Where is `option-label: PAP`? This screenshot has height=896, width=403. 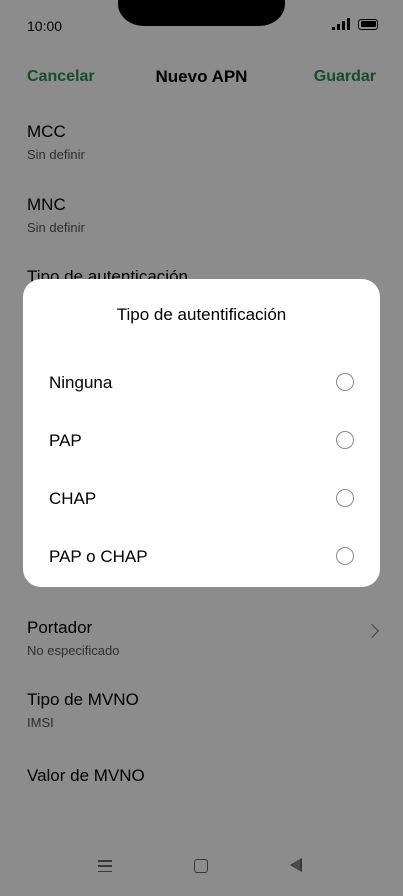
option-label: PAP is located at coordinates (65, 440).